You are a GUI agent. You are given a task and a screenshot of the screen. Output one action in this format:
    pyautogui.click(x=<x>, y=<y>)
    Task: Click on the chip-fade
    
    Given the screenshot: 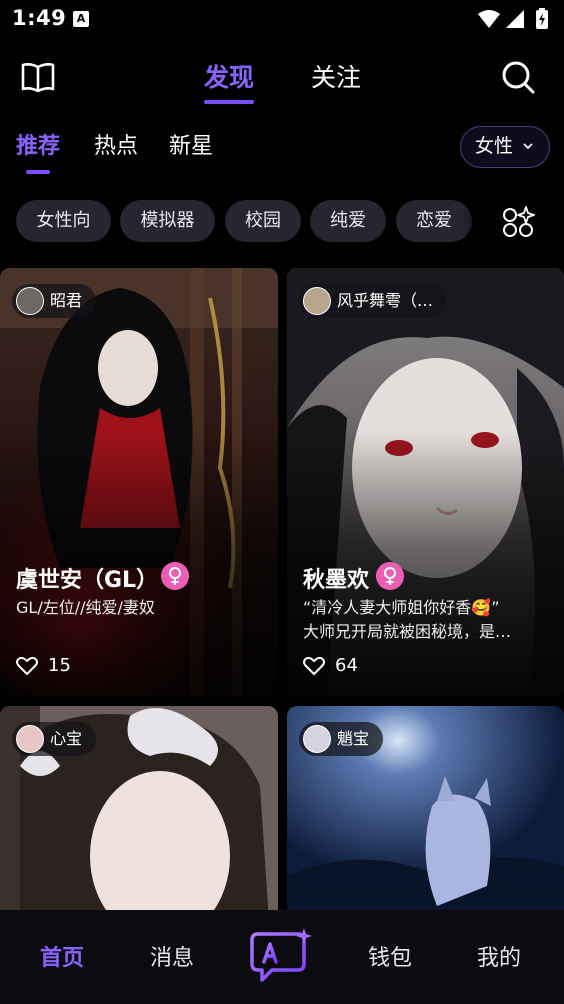 What is the action you would take?
    pyautogui.click(x=479, y=222)
    